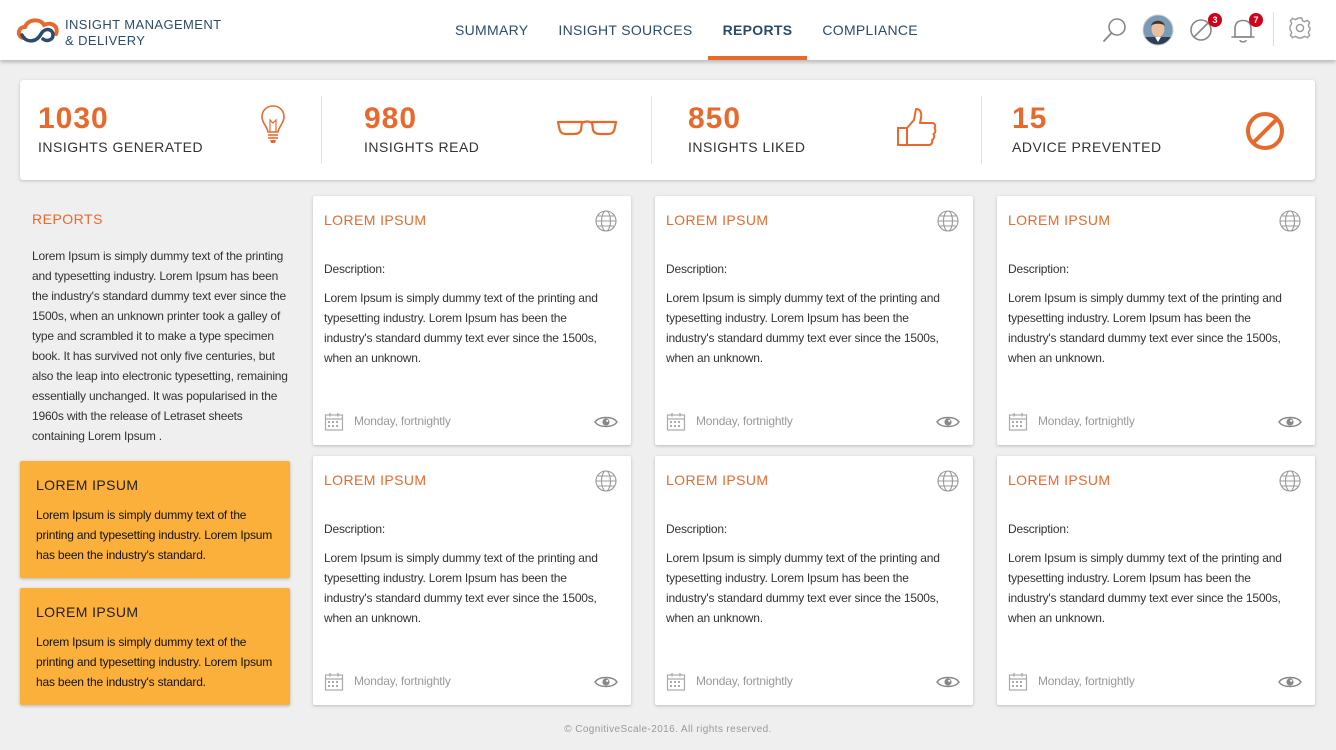  What do you see at coordinates (1087, 147) in the screenshot?
I see `stat-label: ADVICE PREVENTED` at bounding box center [1087, 147].